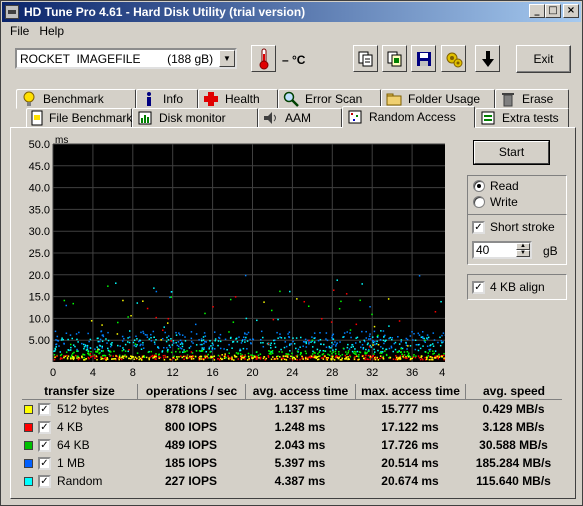  What do you see at coordinates (76, 99) in the screenshot?
I see `tab-benchmark: Benchmark` at bounding box center [76, 99].